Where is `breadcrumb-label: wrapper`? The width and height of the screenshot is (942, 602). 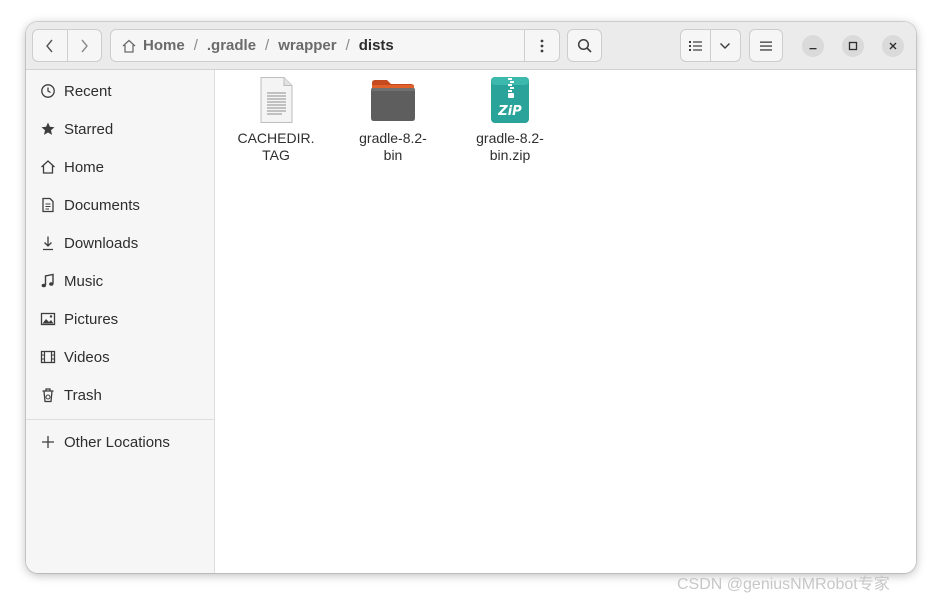 breadcrumb-label: wrapper is located at coordinates (307, 45).